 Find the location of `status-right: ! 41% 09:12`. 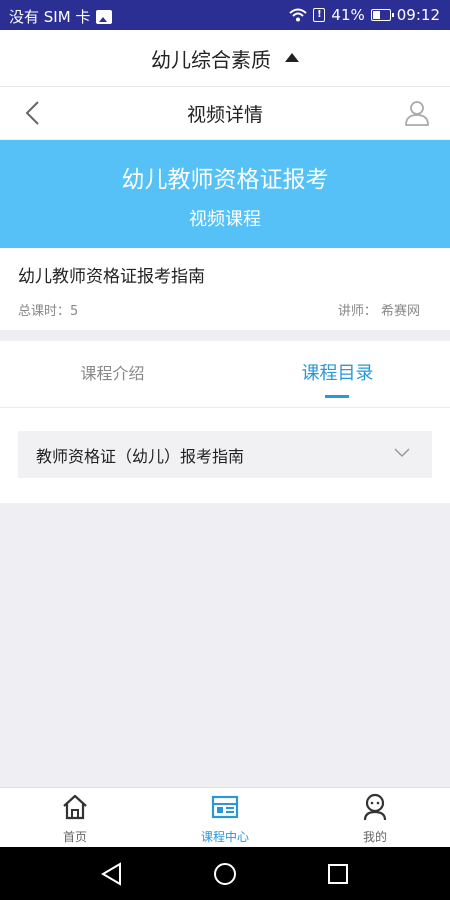

status-right: ! 41% 09:12 is located at coordinates (364, 15).